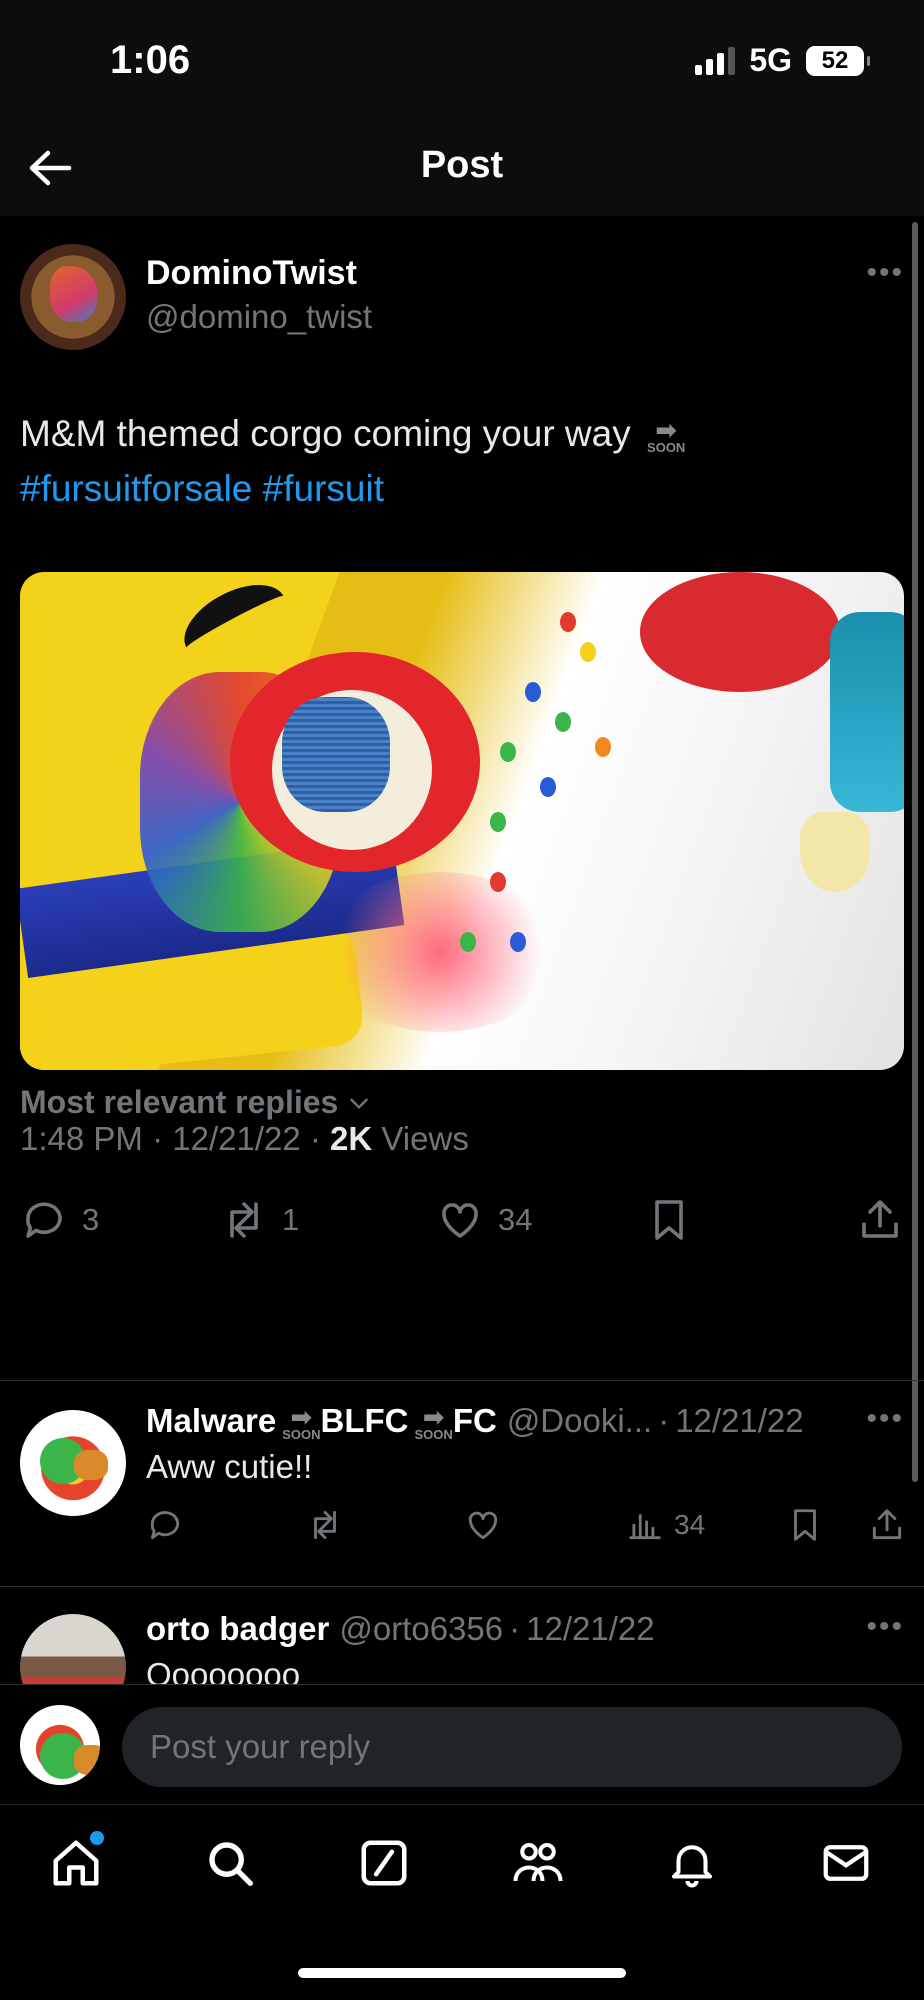 The height and width of the screenshot is (2000, 924). I want to click on bookmark-button, so click(669, 1220).